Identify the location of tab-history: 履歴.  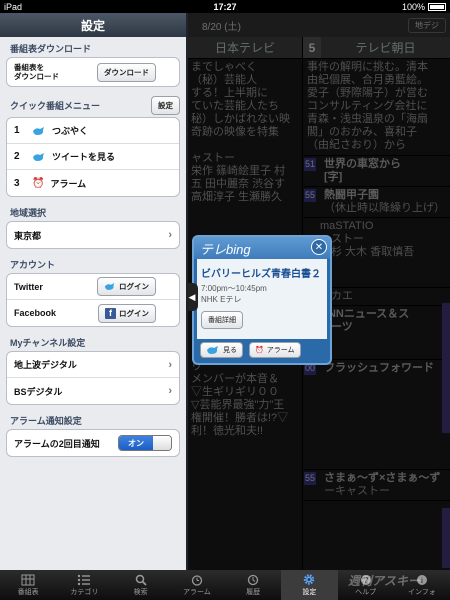
(253, 585).